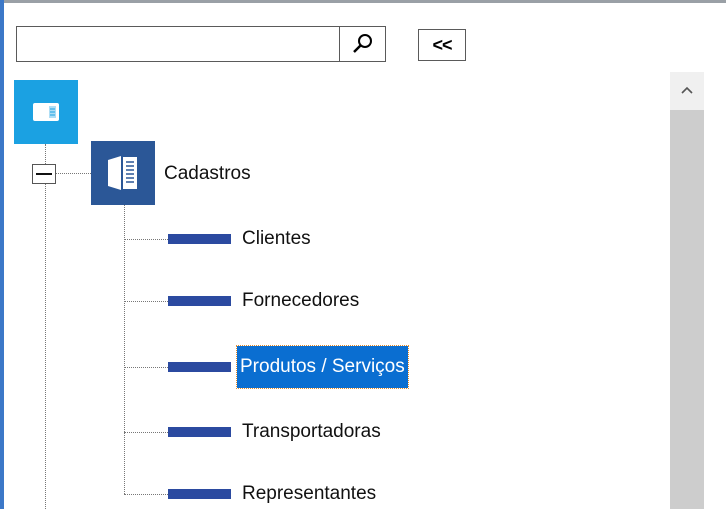 The height and width of the screenshot is (509, 726). I want to click on search-input, so click(178, 44).